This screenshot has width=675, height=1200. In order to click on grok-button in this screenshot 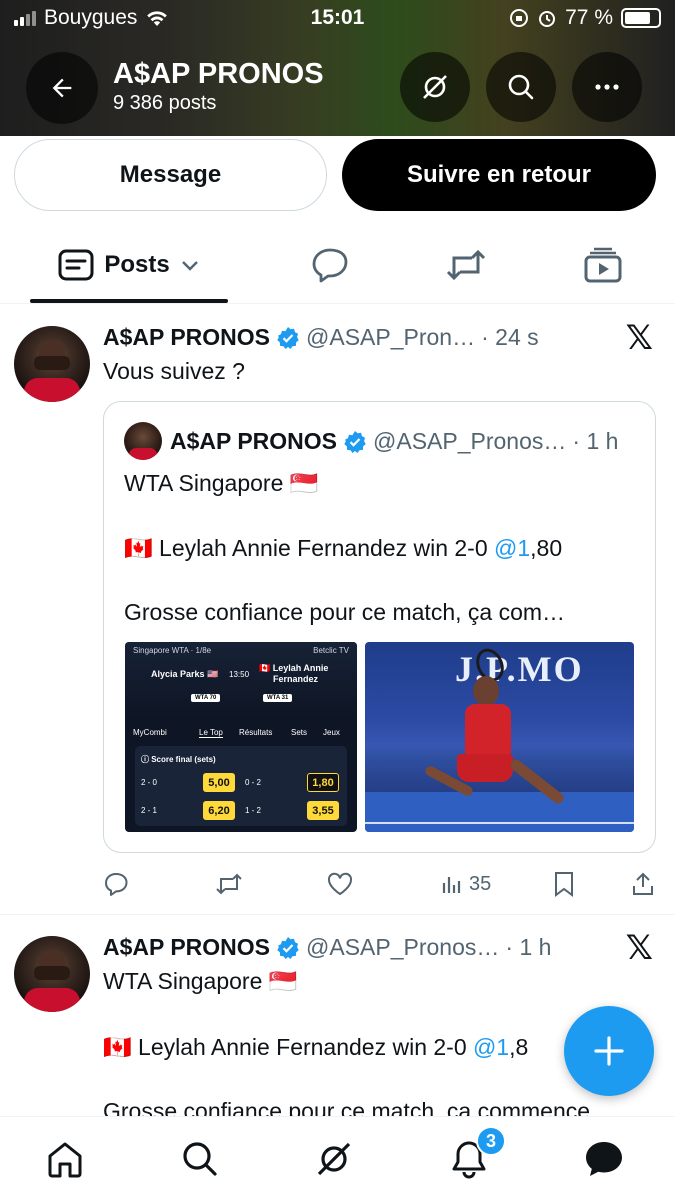, I will do `click(435, 87)`.